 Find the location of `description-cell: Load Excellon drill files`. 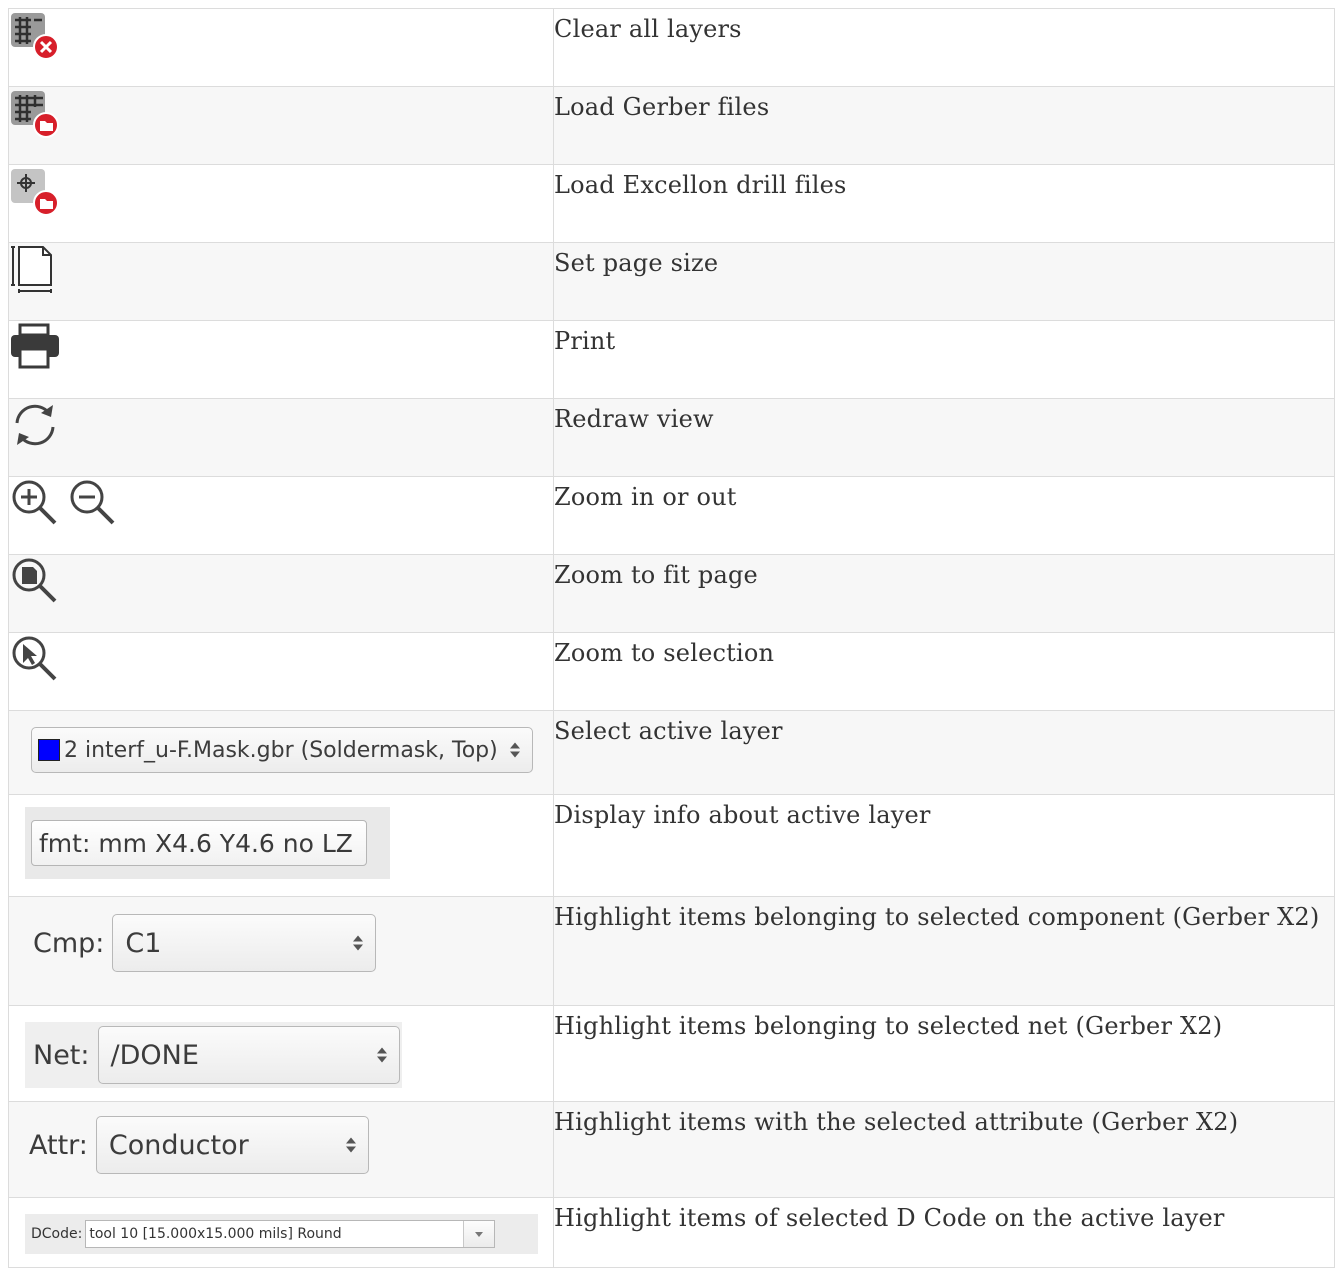

description-cell: Load Excellon drill files is located at coordinates (944, 203).